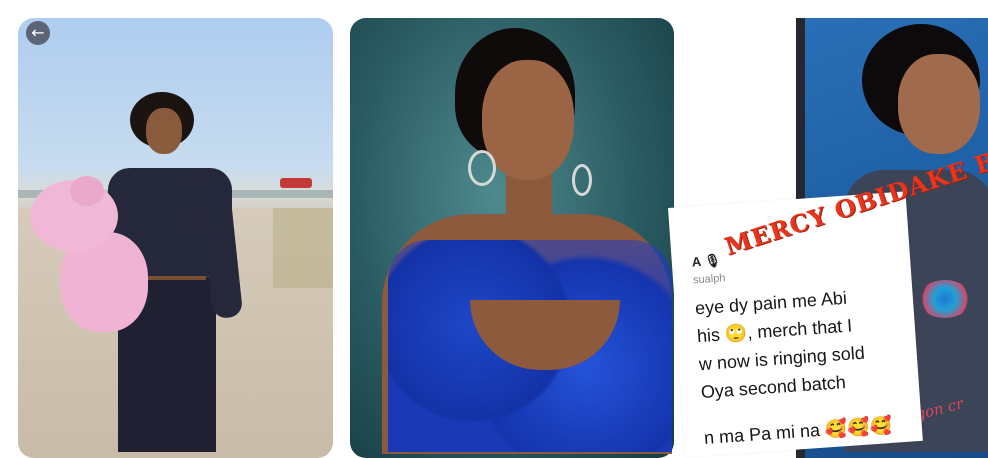  What do you see at coordinates (774, 331) in the screenshot?
I see `tweet-line: his 🙄, merch that I` at bounding box center [774, 331].